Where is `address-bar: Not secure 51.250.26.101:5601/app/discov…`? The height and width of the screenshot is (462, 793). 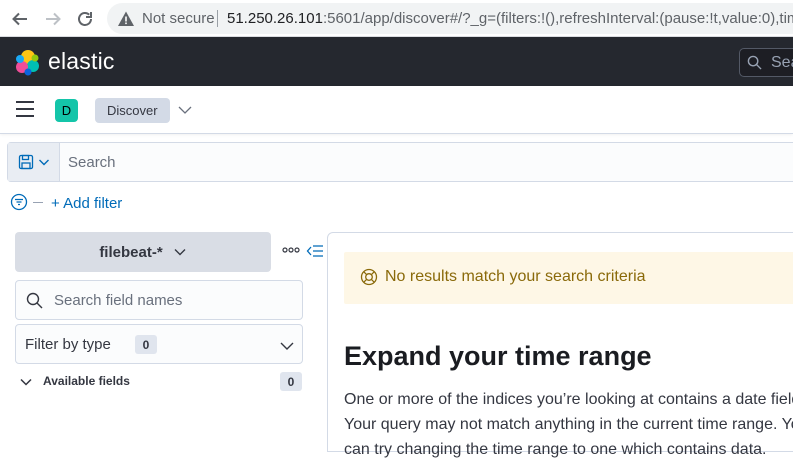
address-bar: Not secure 51.250.26.101:5601/app/discov… is located at coordinates (450, 18).